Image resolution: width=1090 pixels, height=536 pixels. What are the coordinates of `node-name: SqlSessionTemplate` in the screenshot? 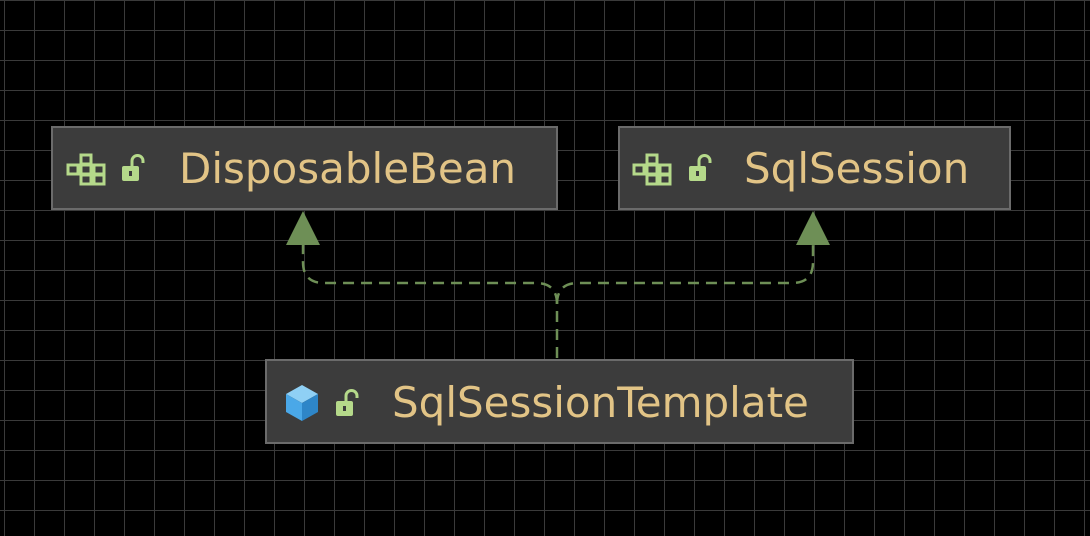 It's located at (600, 402).